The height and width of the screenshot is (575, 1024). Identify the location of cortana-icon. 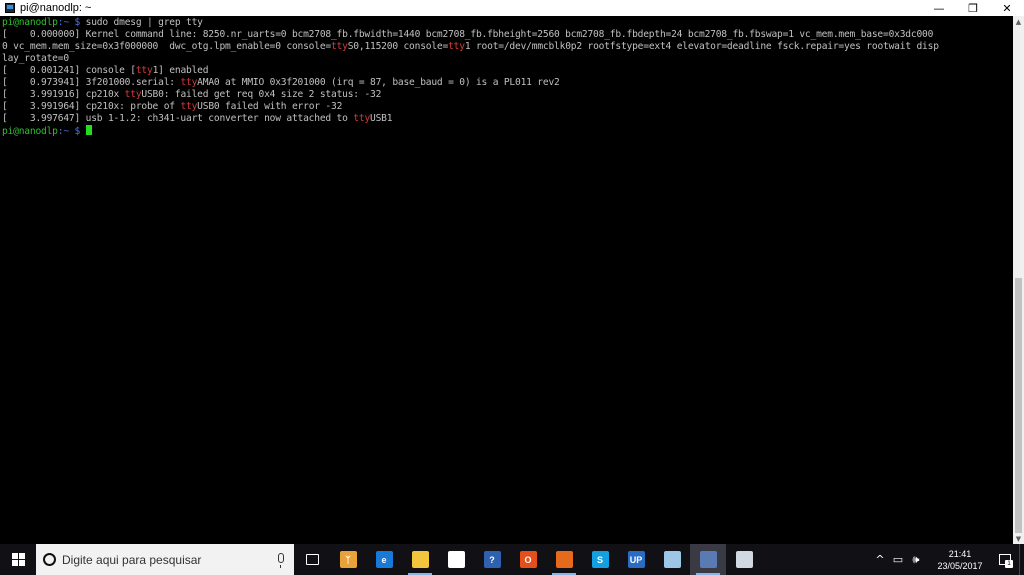
(49, 559).